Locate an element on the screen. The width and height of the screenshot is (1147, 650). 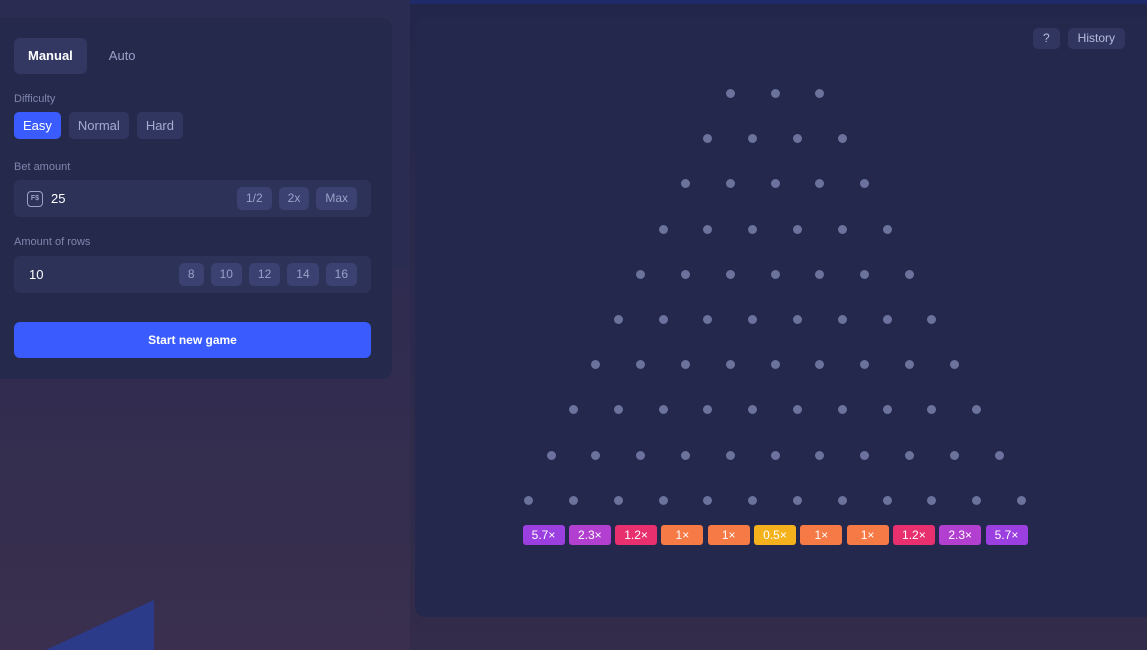
bet-amount-value: 25 is located at coordinates (58, 198).